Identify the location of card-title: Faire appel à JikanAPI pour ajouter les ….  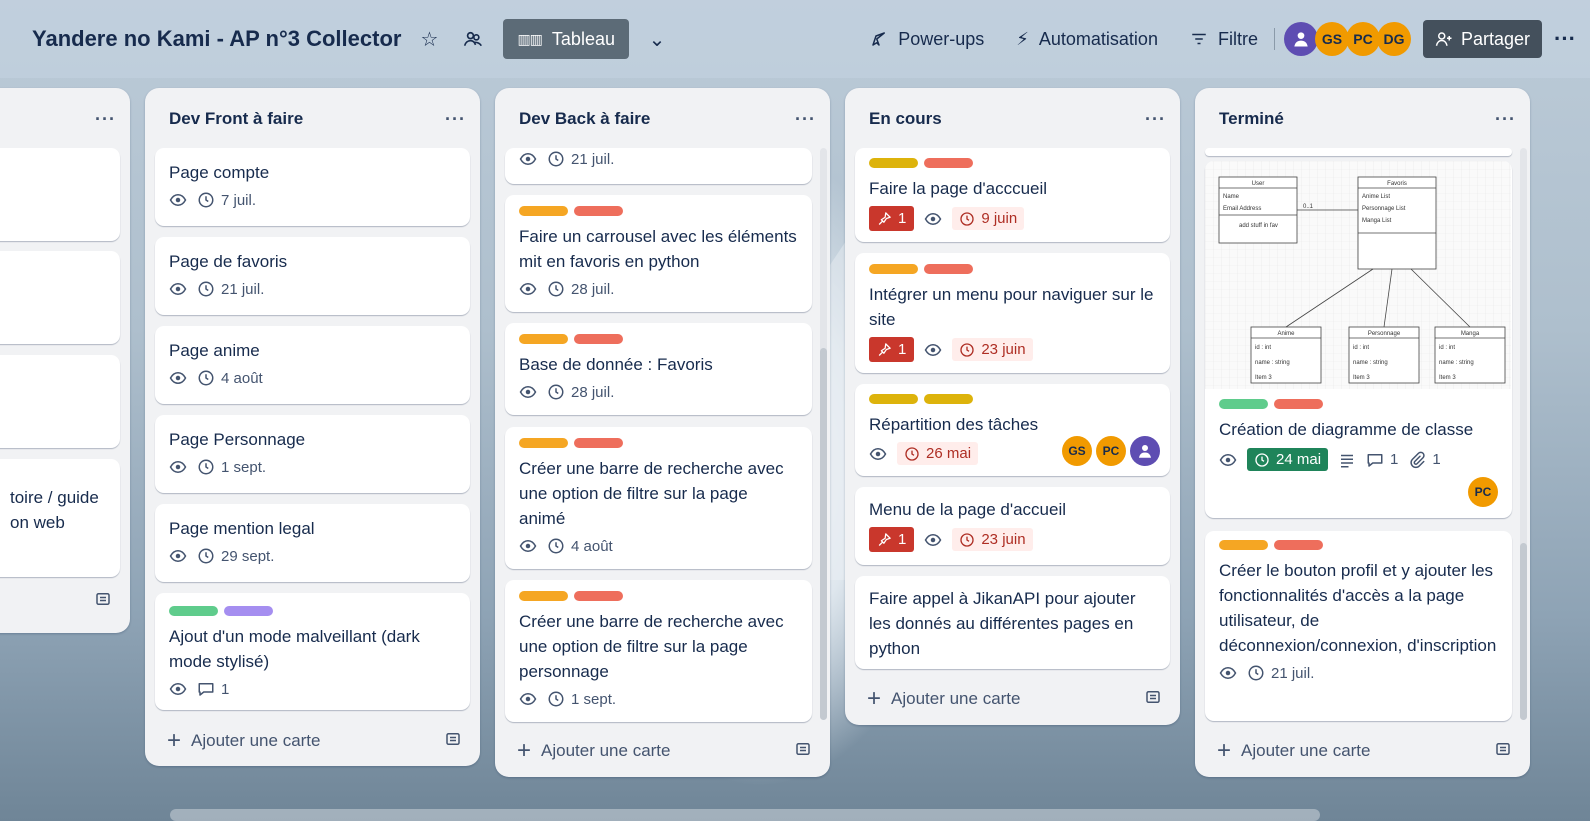
(1002, 623).